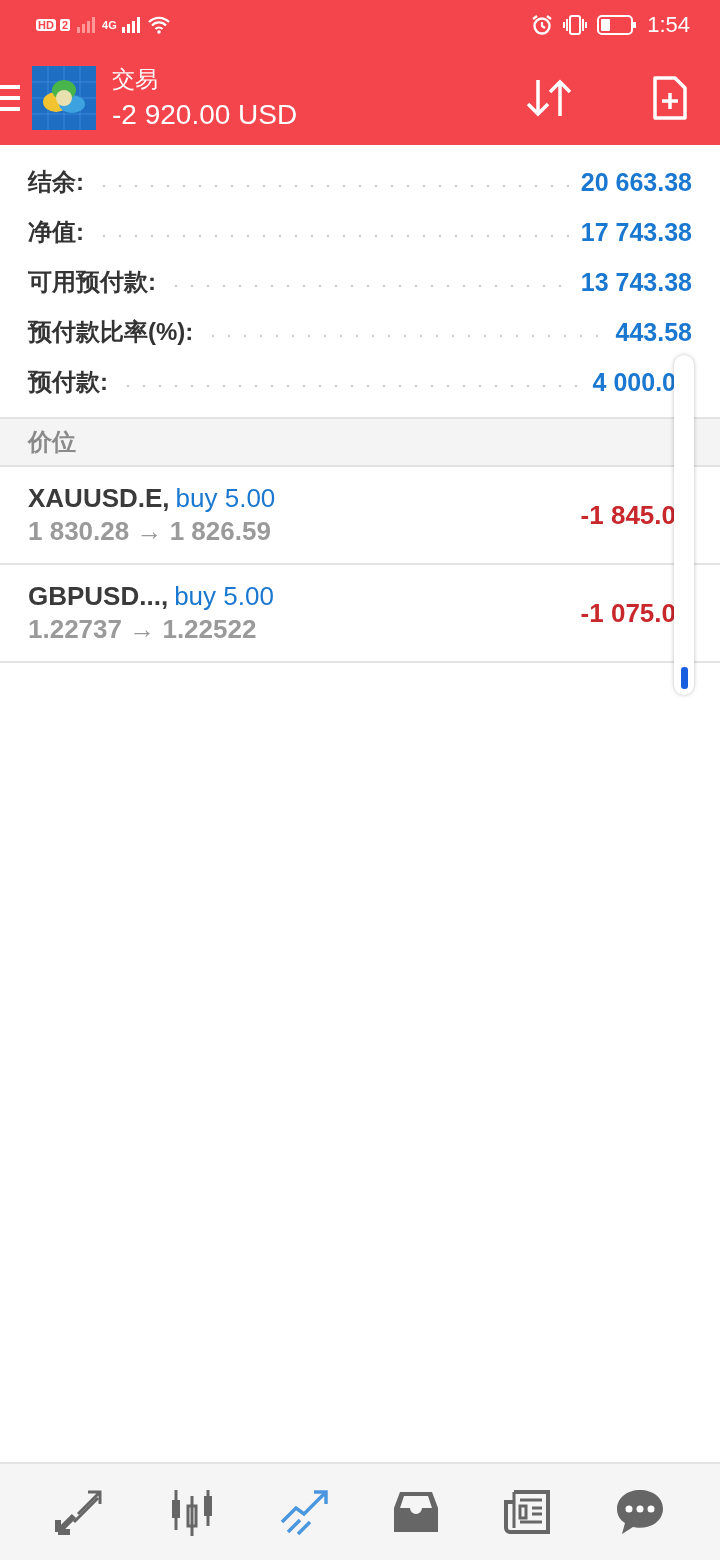 Image resolution: width=720 pixels, height=1560 pixels. I want to click on hd-label: HD, so click(46, 25).